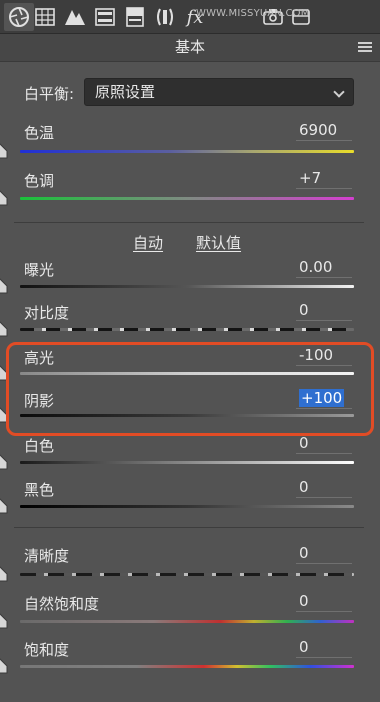  I want to click on contrast-slider-thumb, so click(4, 329).